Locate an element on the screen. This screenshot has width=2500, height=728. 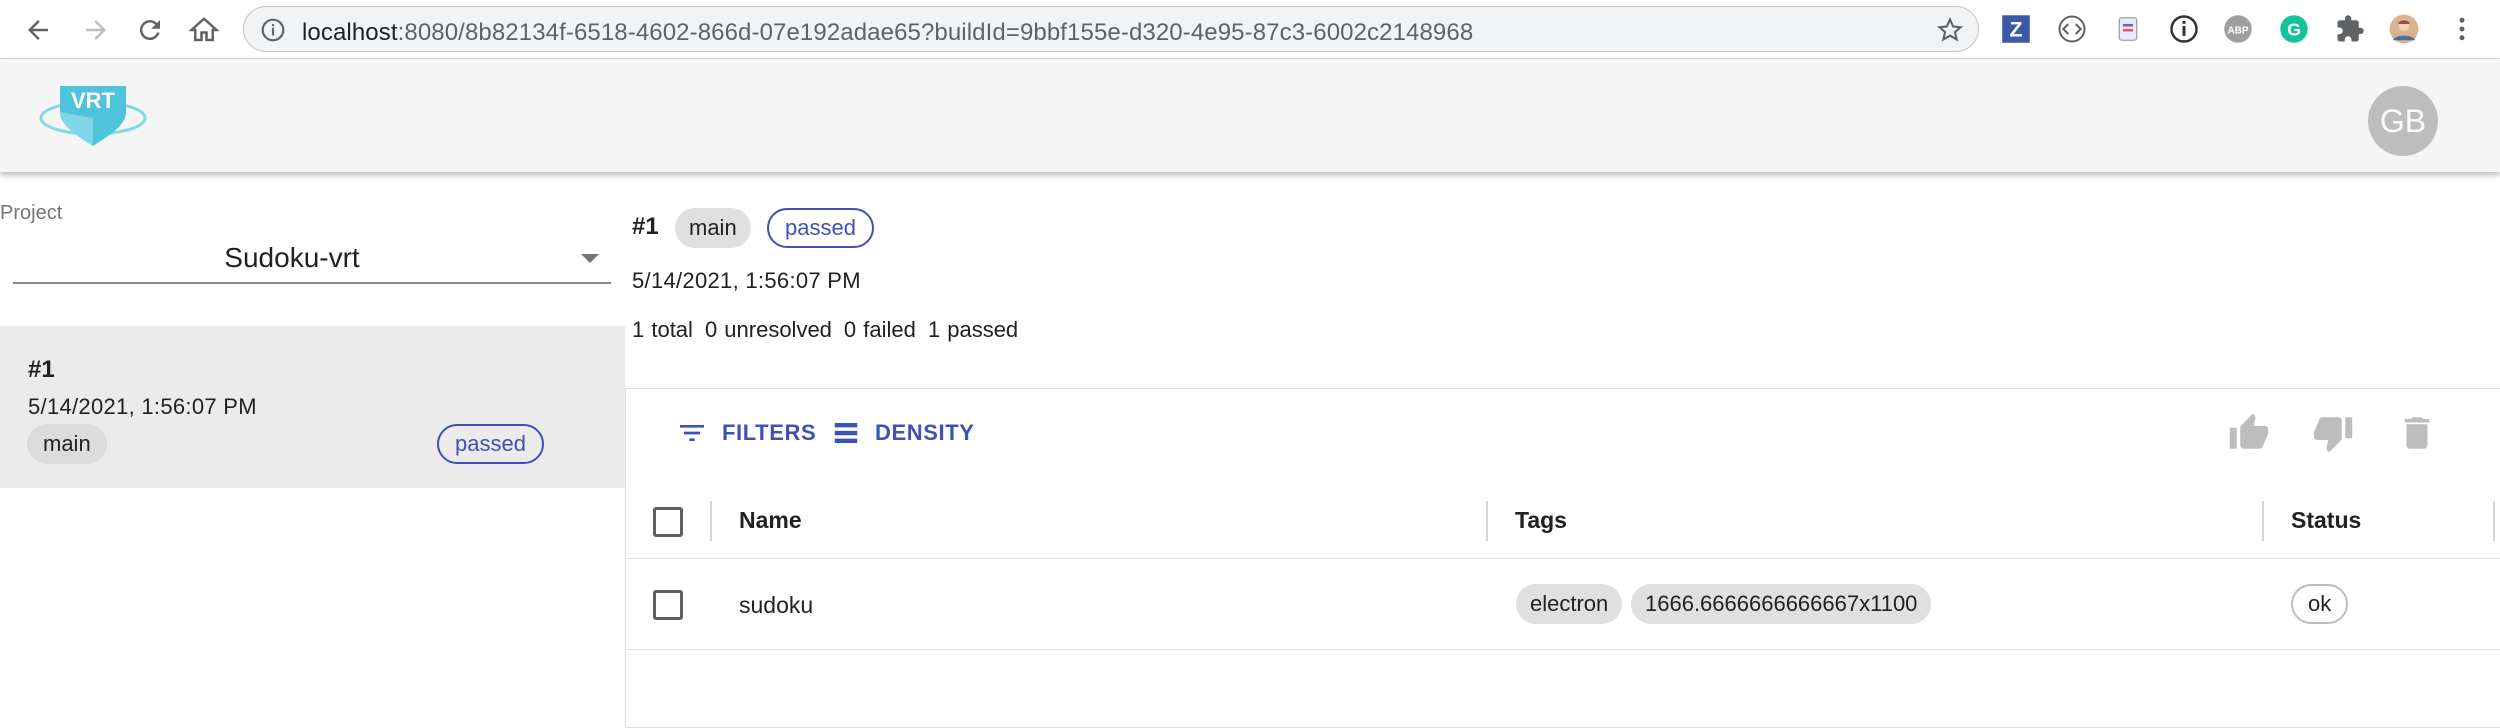
trash-icon is located at coordinates (2417, 433).